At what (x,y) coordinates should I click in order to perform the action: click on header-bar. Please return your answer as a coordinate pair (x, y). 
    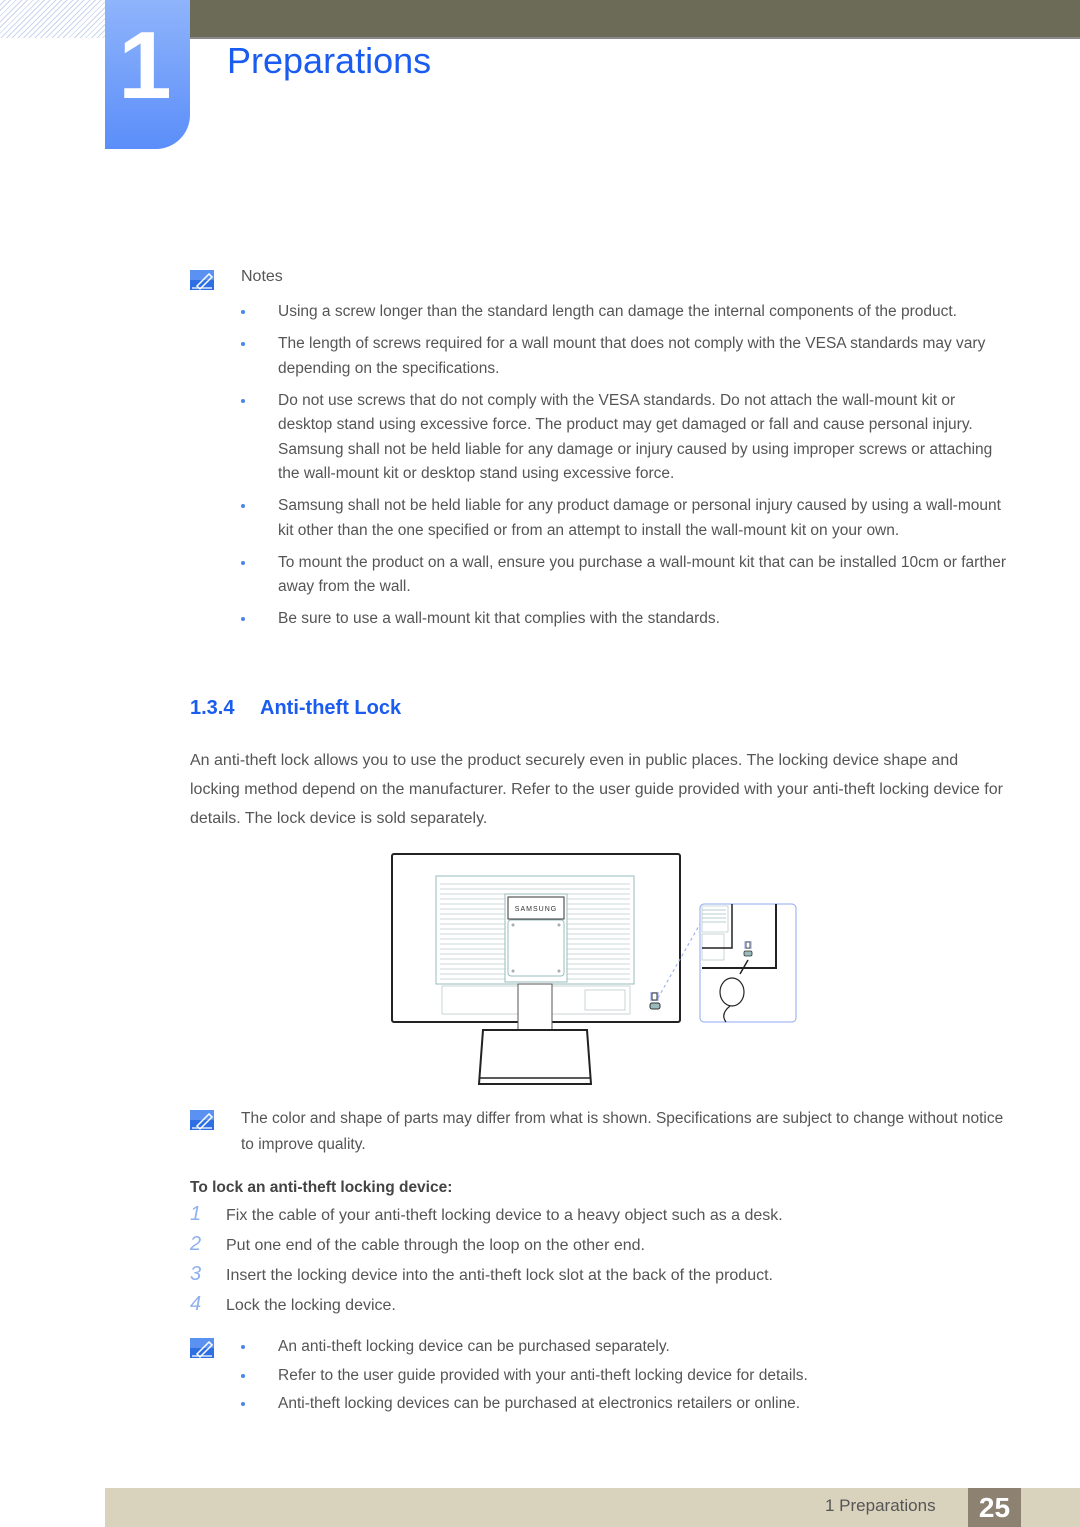
    Looking at the image, I should click on (635, 19).